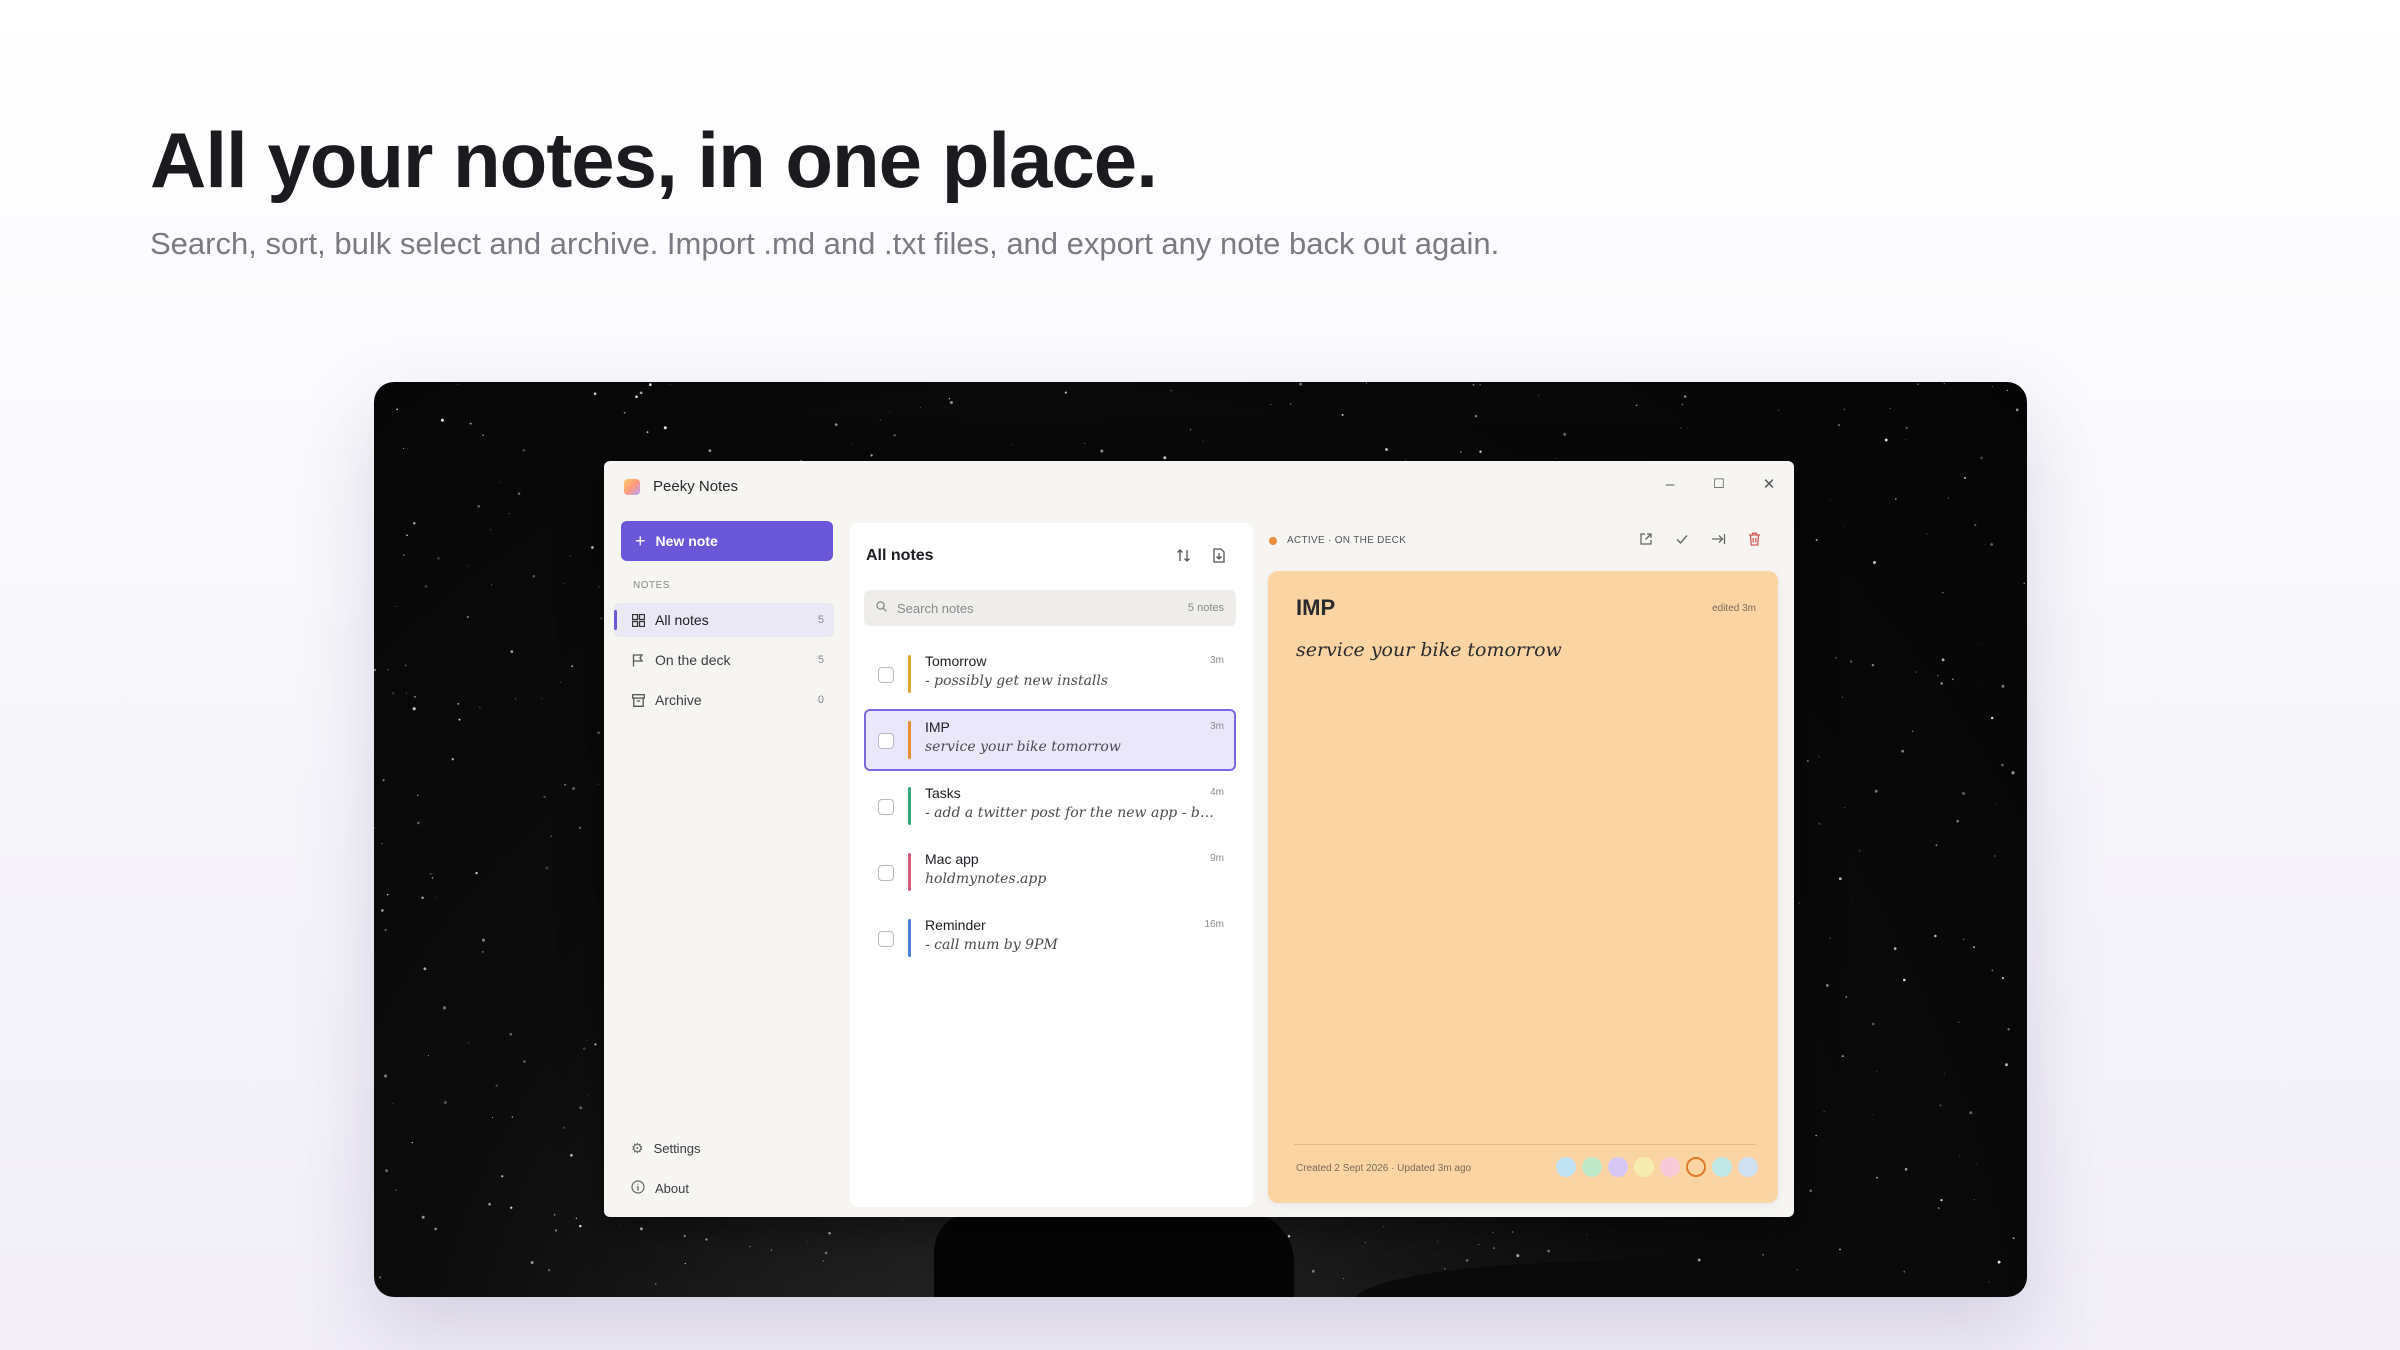  What do you see at coordinates (615, 620) in the screenshot?
I see `active-indicator` at bounding box center [615, 620].